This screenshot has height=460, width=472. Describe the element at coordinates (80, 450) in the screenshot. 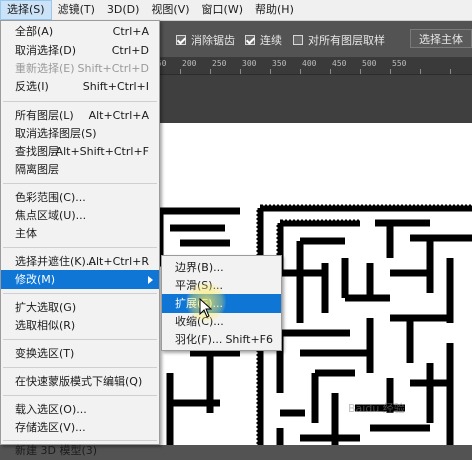

I see `menu-item-new-3d-model: 新建 3D 模型(3)` at that location.